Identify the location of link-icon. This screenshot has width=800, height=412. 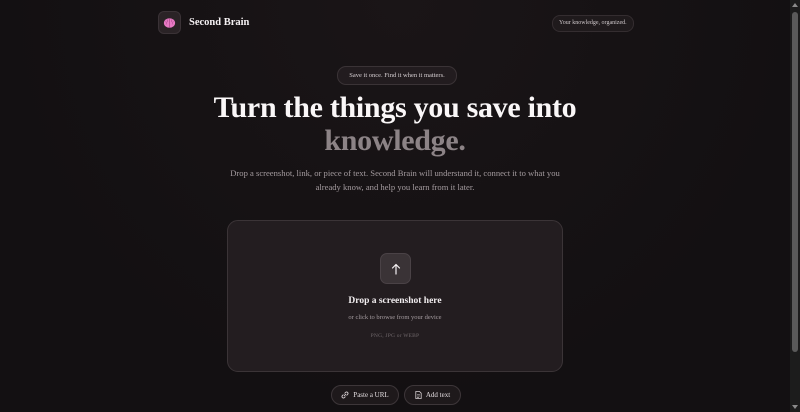
(345, 395).